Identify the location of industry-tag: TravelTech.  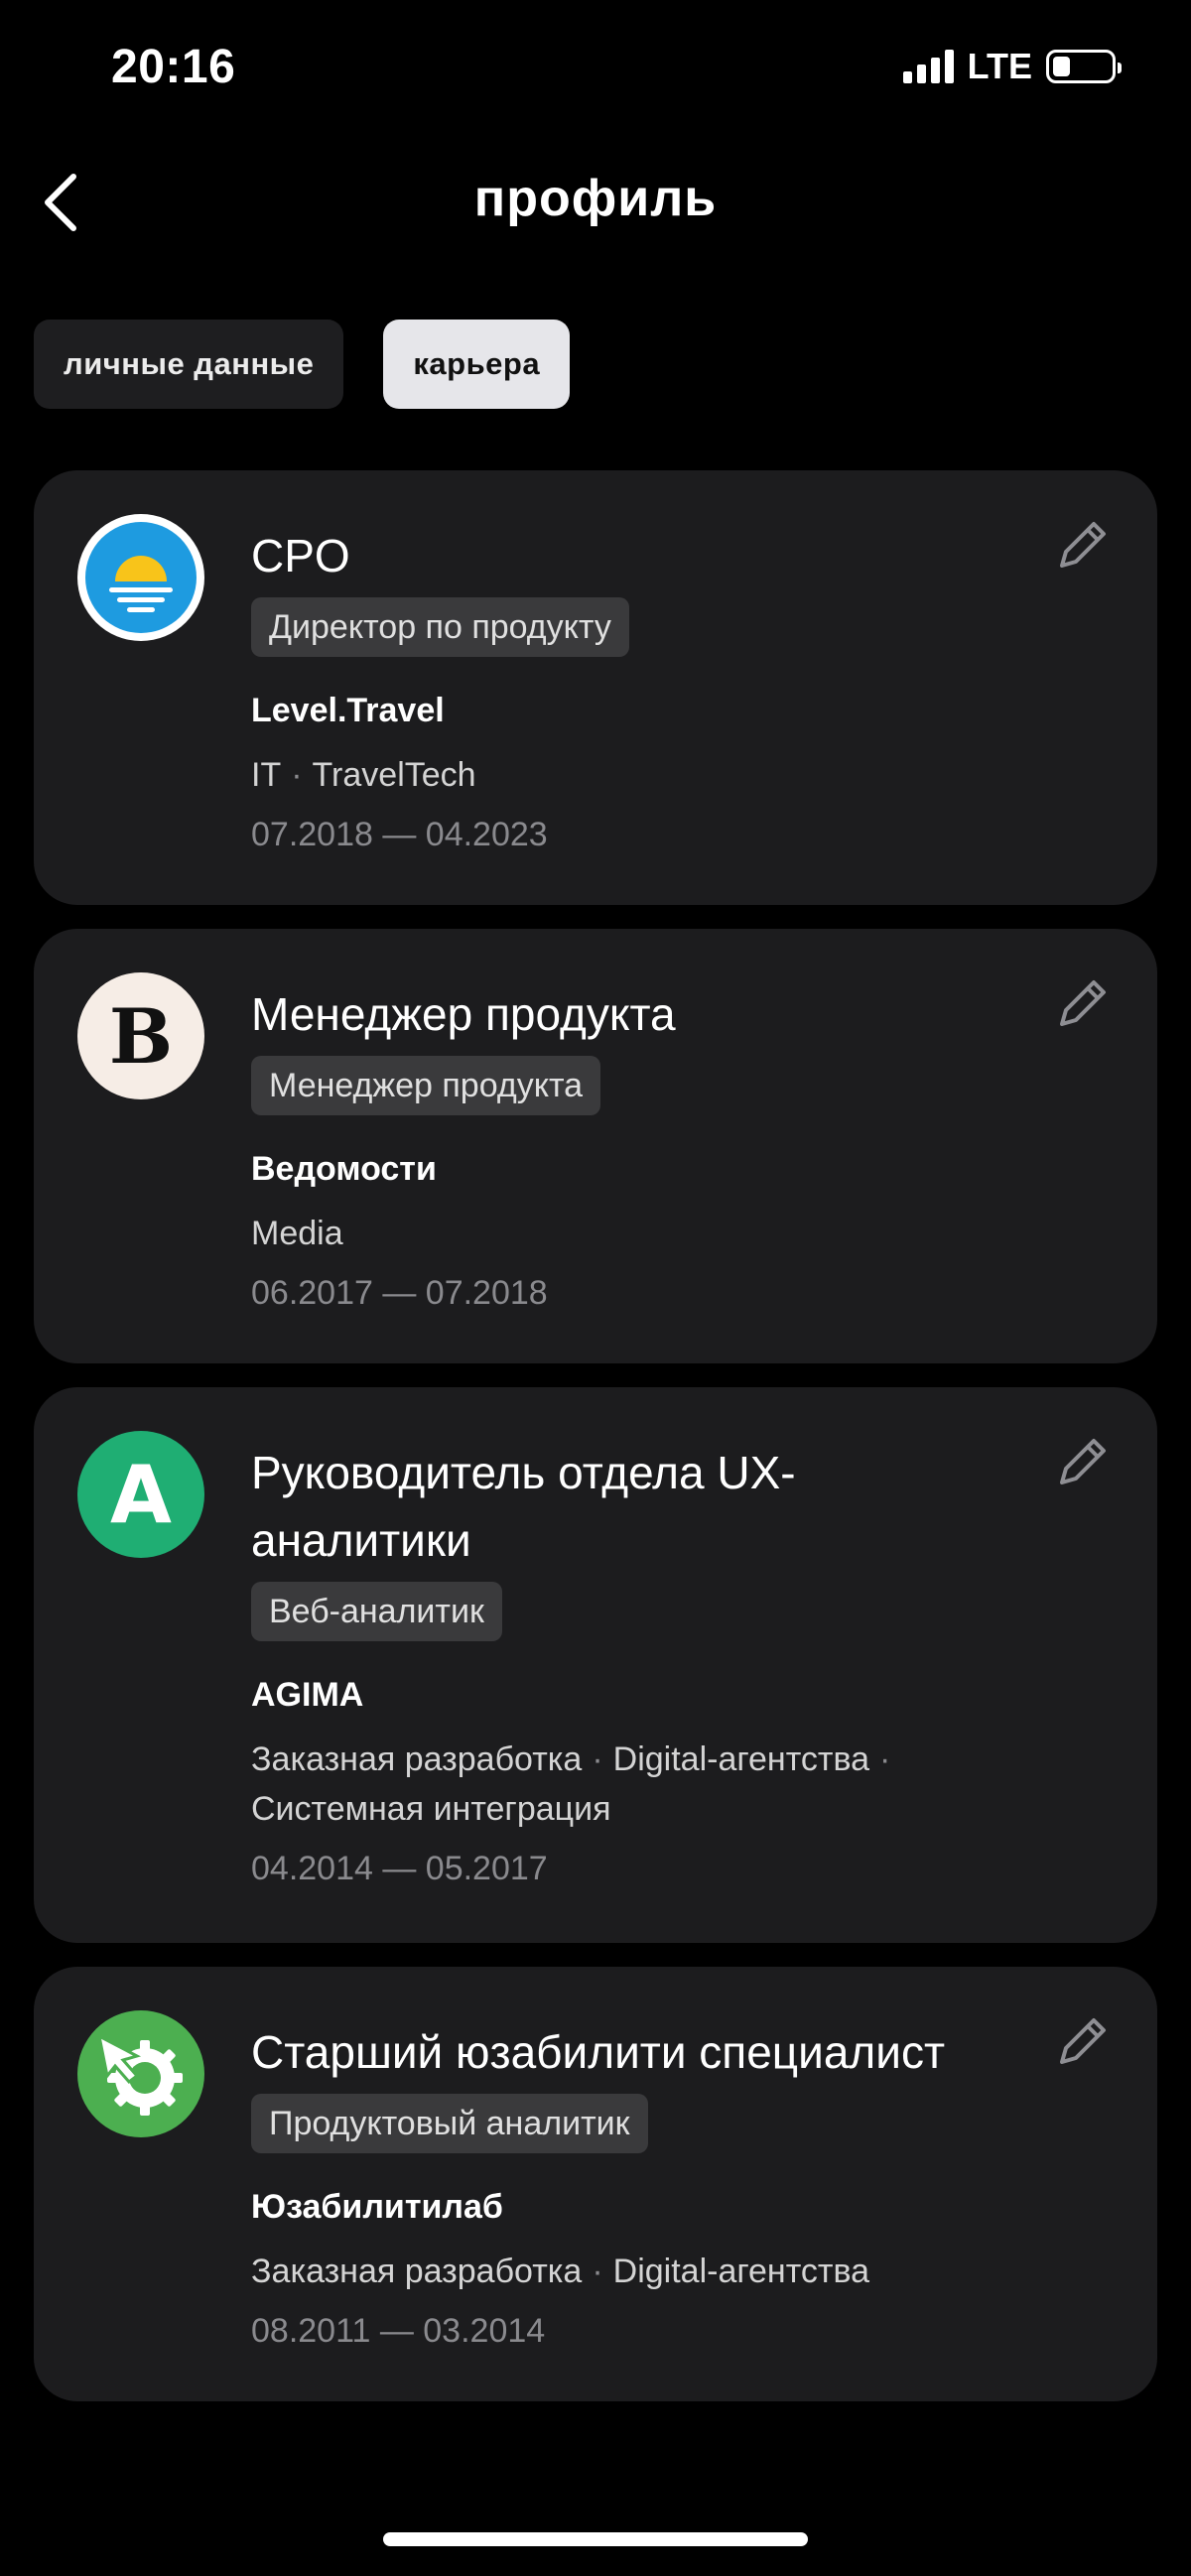
(394, 775).